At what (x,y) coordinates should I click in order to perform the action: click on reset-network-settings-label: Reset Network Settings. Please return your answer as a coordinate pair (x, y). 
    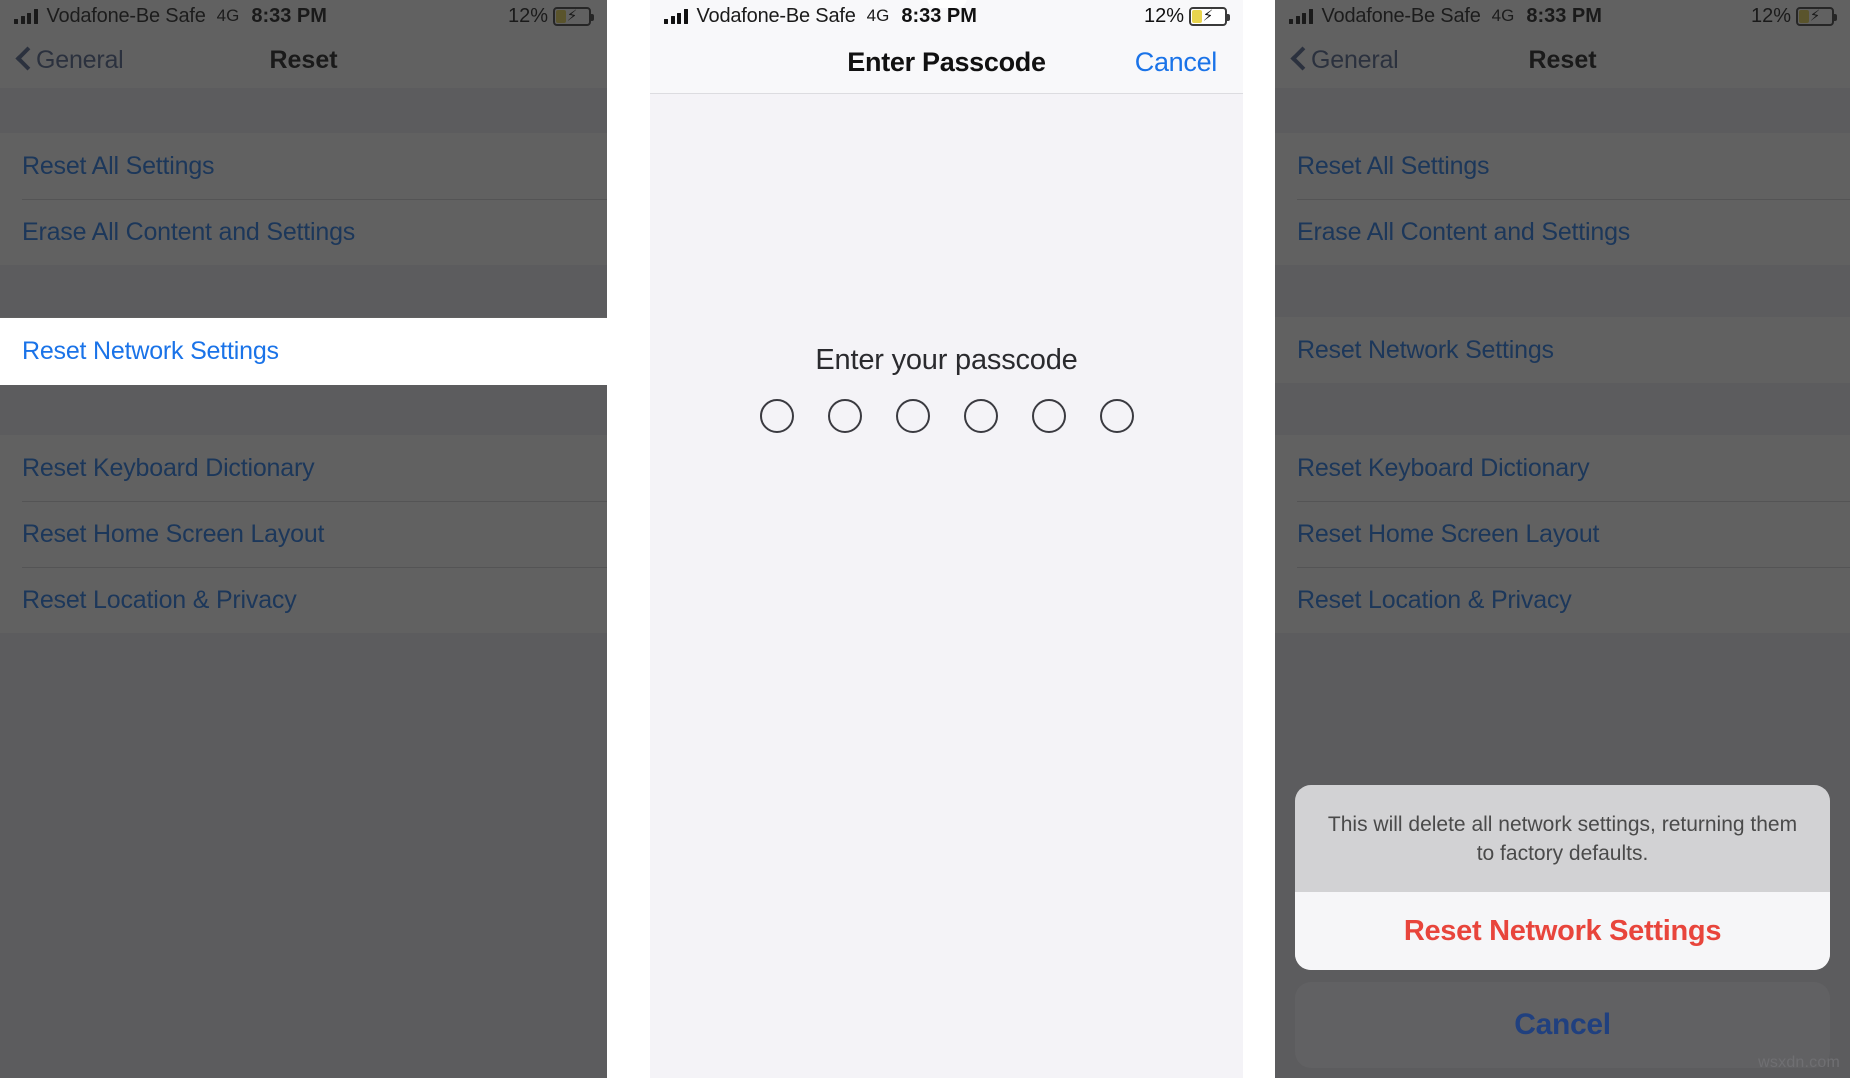
    Looking at the image, I should click on (1562, 930).